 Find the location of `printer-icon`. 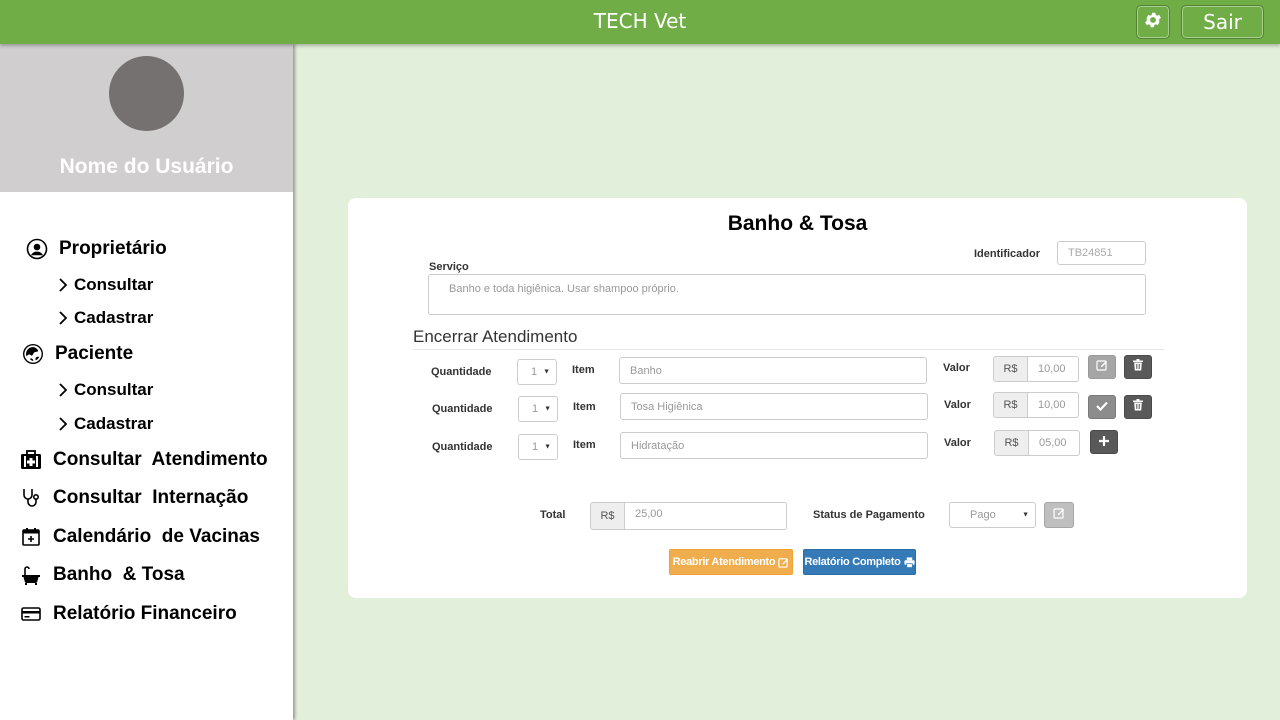

printer-icon is located at coordinates (909, 562).